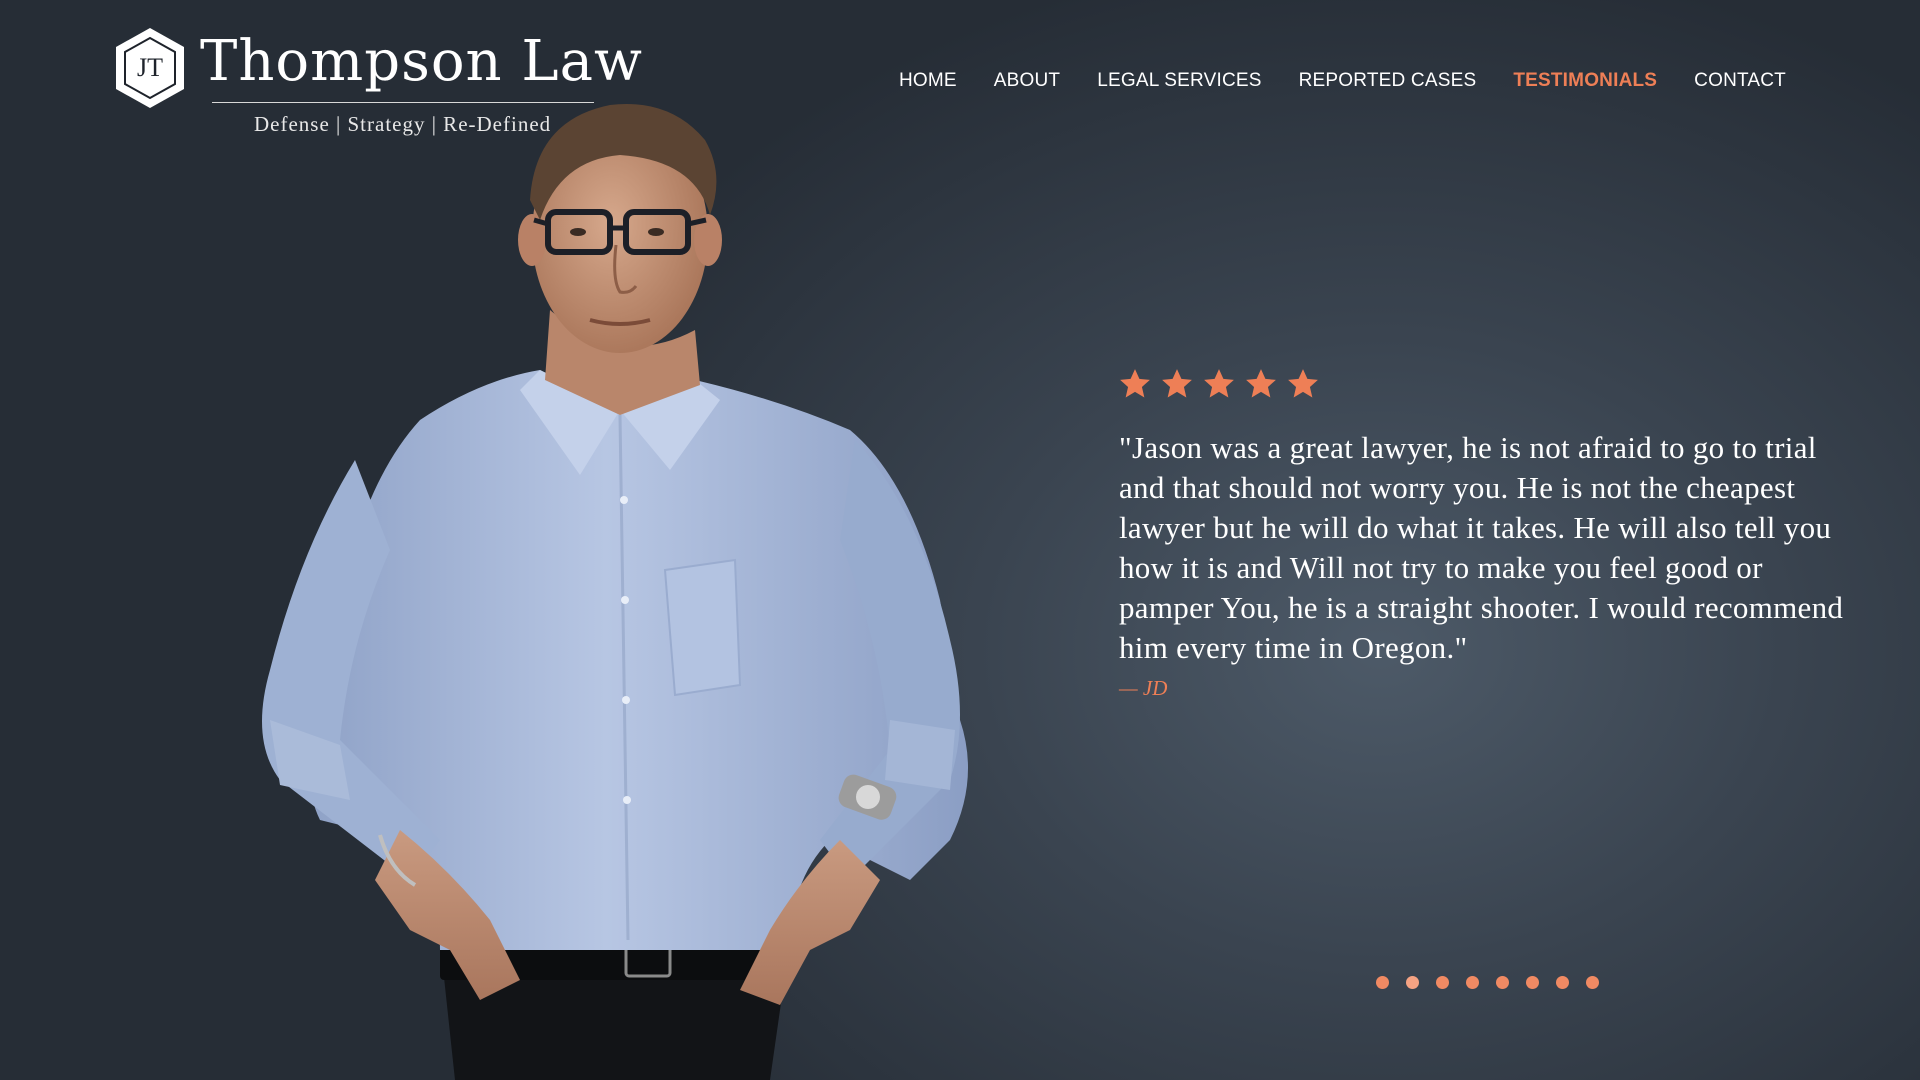 The width and height of the screenshot is (1920, 1080). What do you see at coordinates (1179, 81) in the screenshot?
I see `nav-link-legal-services: LEGAL SERVICES` at bounding box center [1179, 81].